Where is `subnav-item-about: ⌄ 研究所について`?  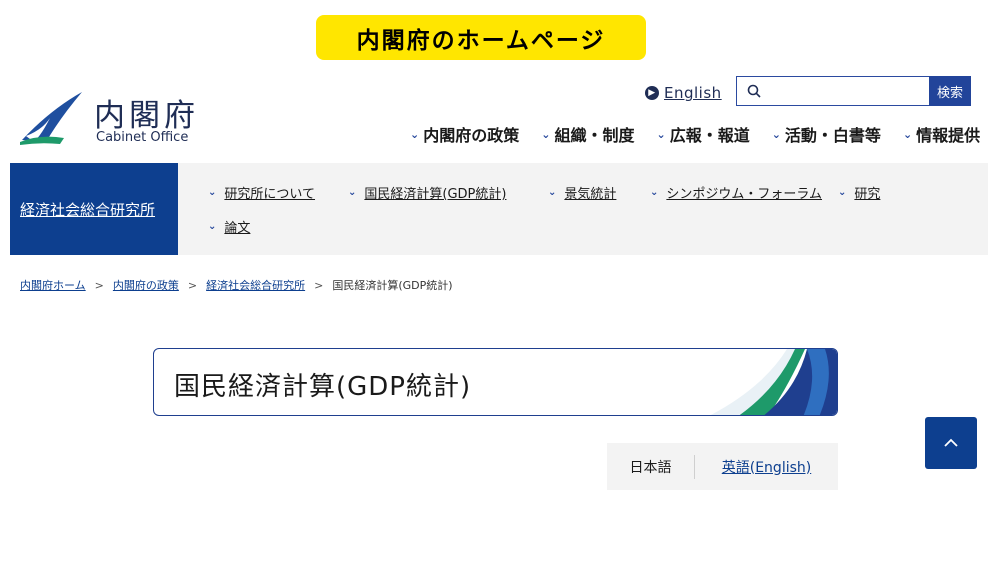
subnav-item-about: ⌄ 研究所について is located at coordinates (261, 192).